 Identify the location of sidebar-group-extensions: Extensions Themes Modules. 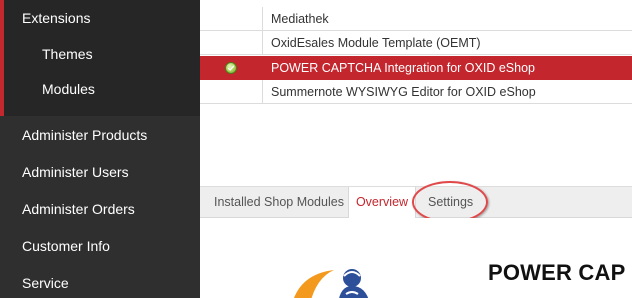
(100, 58).